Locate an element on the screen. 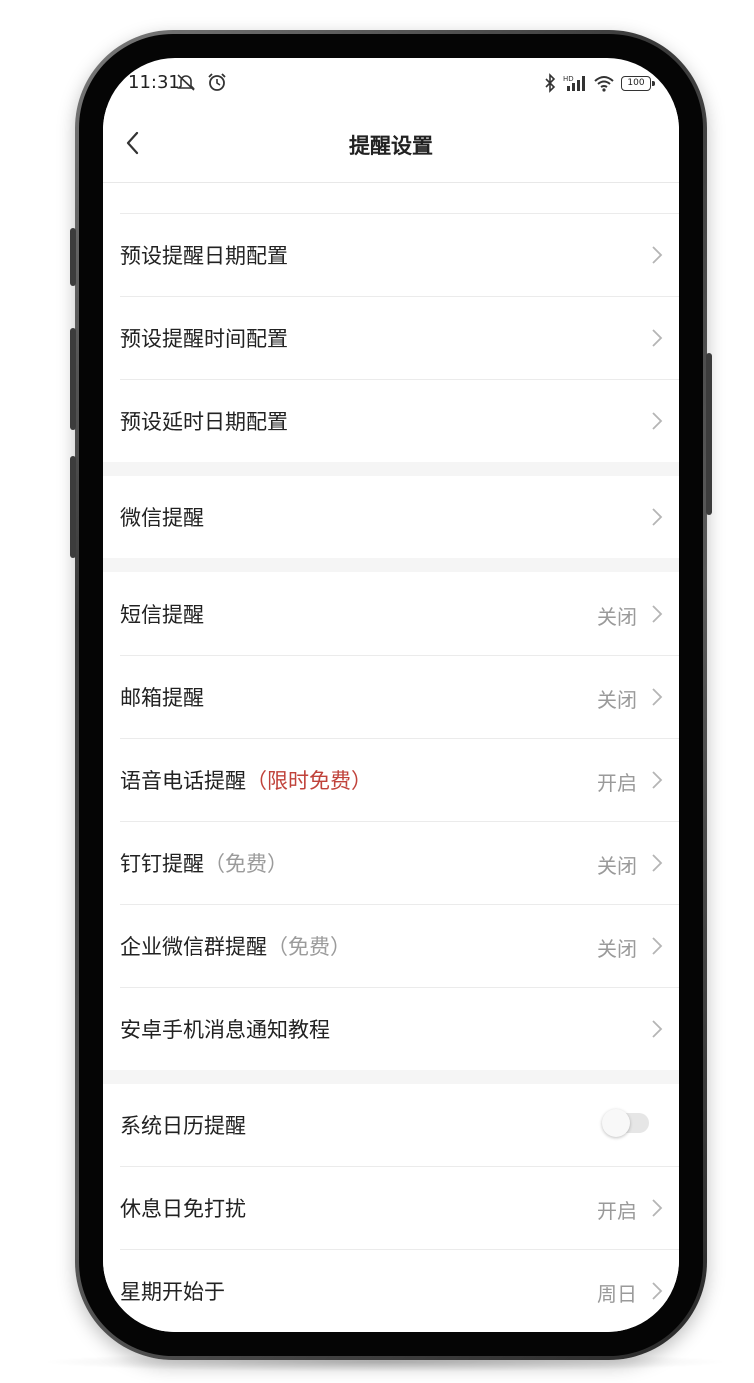  status-bar: 11:31 HD 100 is located at coordinates (391, 83).